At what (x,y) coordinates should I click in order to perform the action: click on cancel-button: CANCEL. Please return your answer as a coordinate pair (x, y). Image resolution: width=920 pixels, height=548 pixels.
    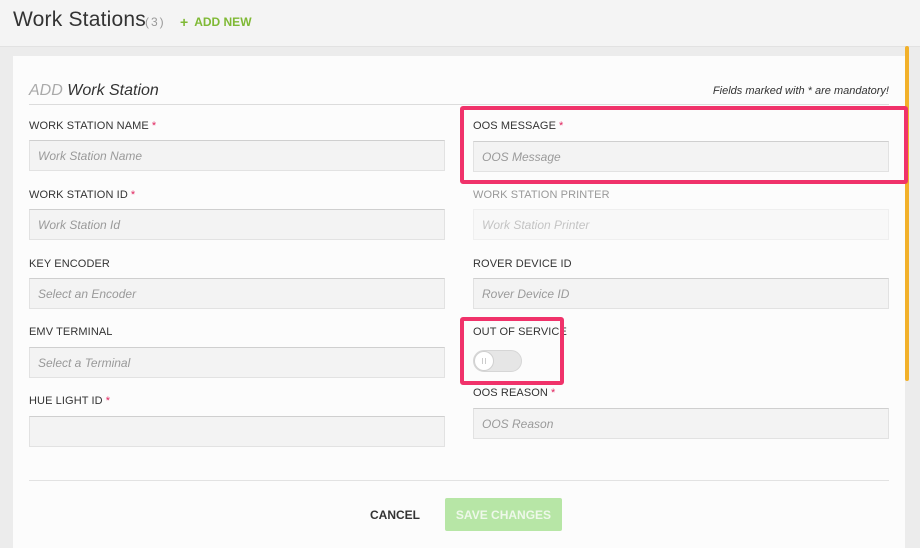
    Looking at the image, I should click on (395, 515).